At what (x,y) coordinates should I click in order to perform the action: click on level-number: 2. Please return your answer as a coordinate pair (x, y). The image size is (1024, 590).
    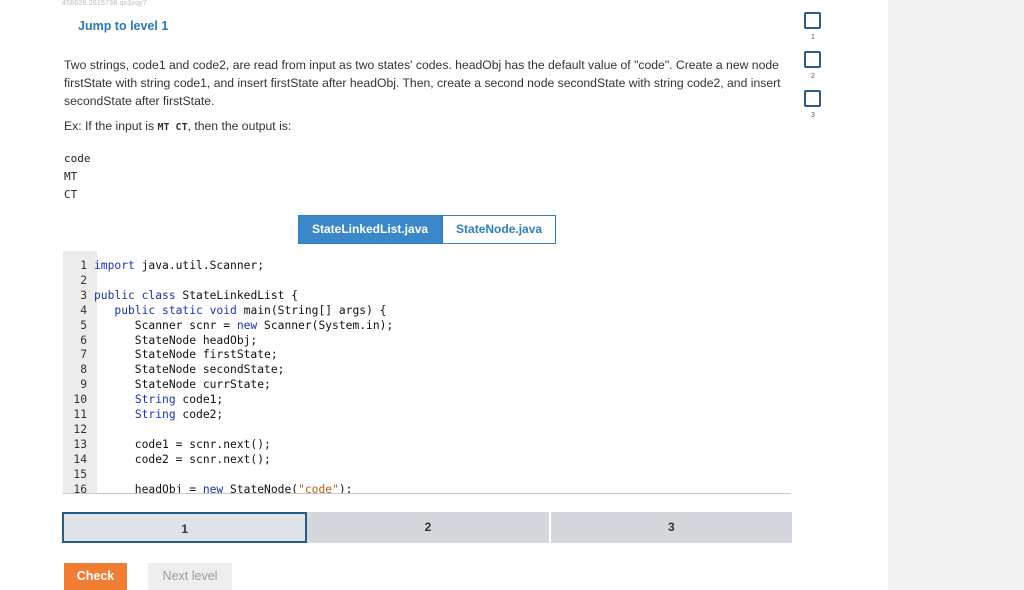
    Looking at the image, I should click on (813, 76).